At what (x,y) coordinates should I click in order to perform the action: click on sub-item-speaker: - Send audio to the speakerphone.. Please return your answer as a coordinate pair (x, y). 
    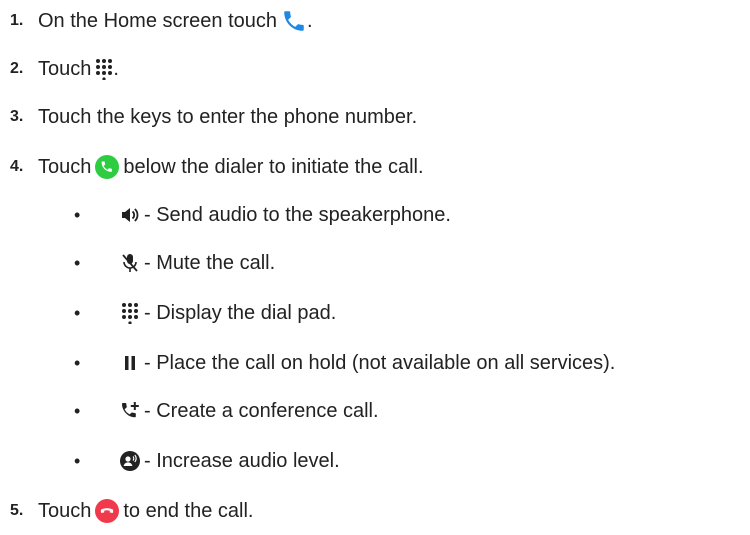
    Looking at the image, I should click on (285, 215).